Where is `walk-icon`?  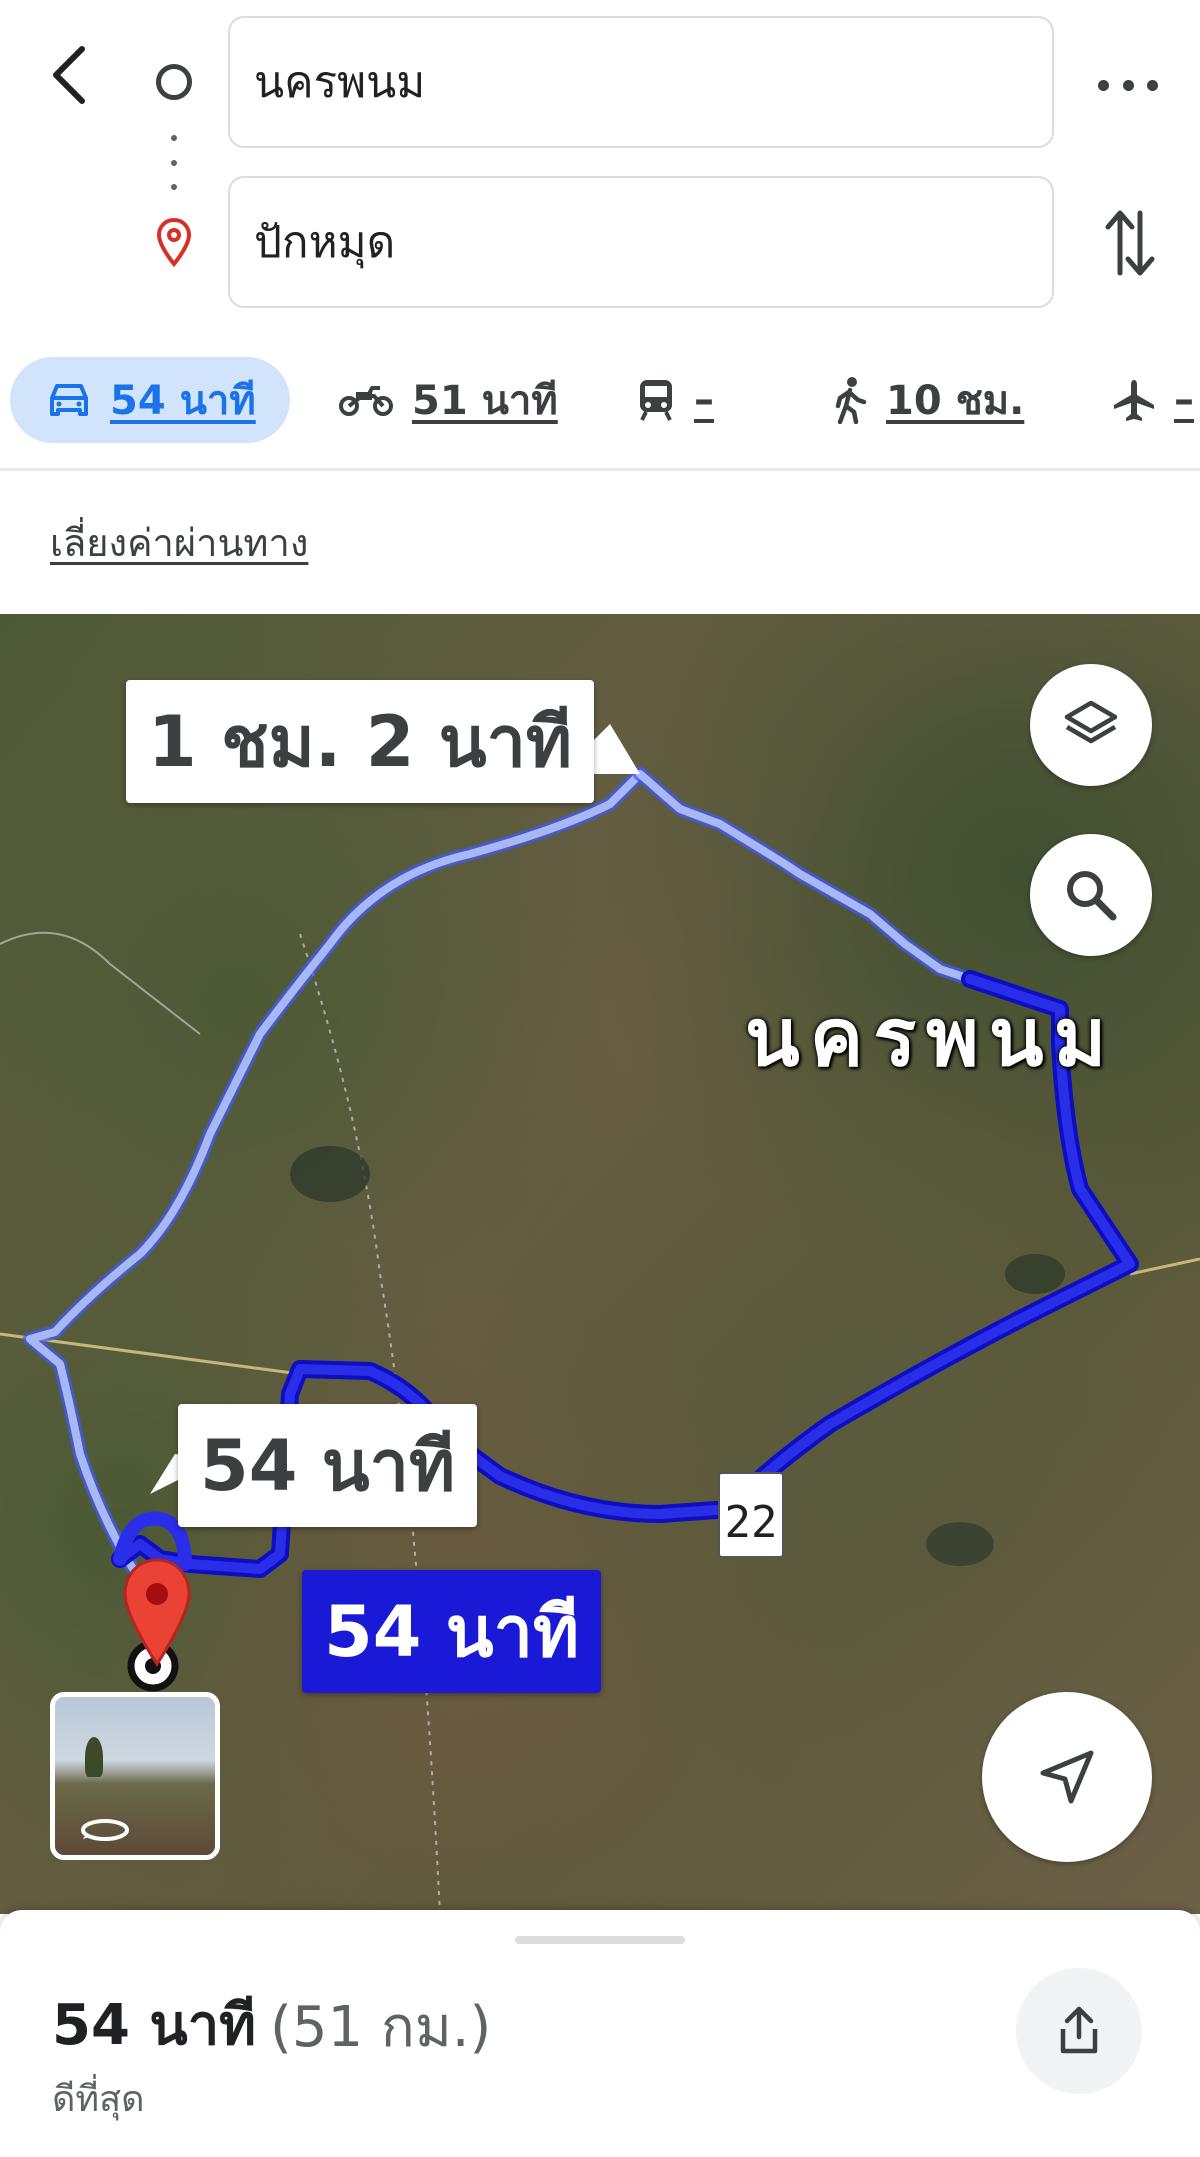
walk-icon is located at coordinates (851, 400).